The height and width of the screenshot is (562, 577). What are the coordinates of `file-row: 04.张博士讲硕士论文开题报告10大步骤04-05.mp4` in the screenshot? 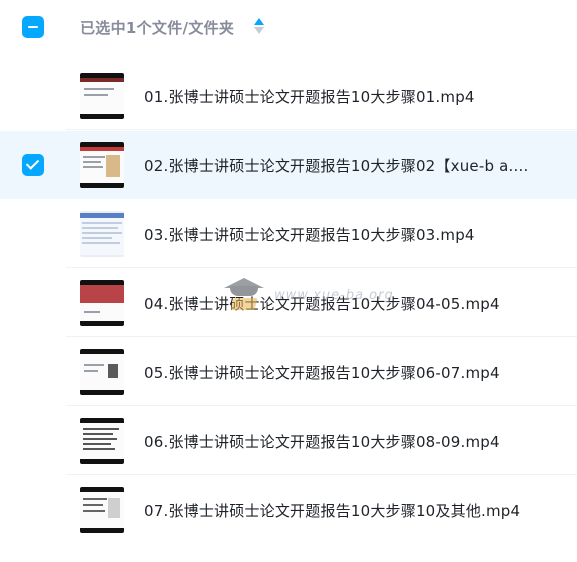 It's located at (288, 303).